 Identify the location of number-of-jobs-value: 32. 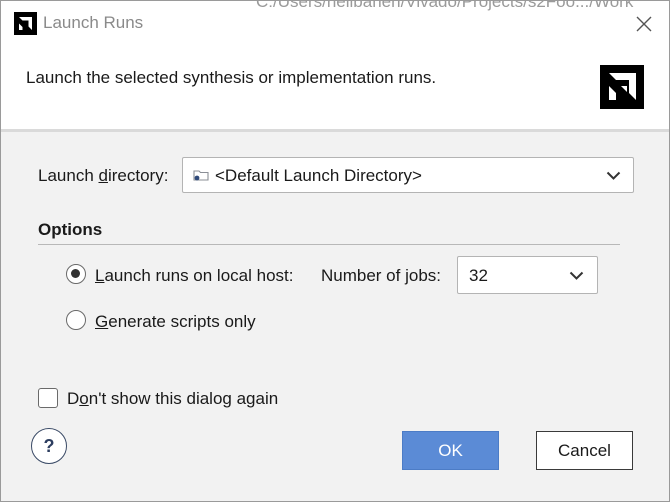
(478, 275).